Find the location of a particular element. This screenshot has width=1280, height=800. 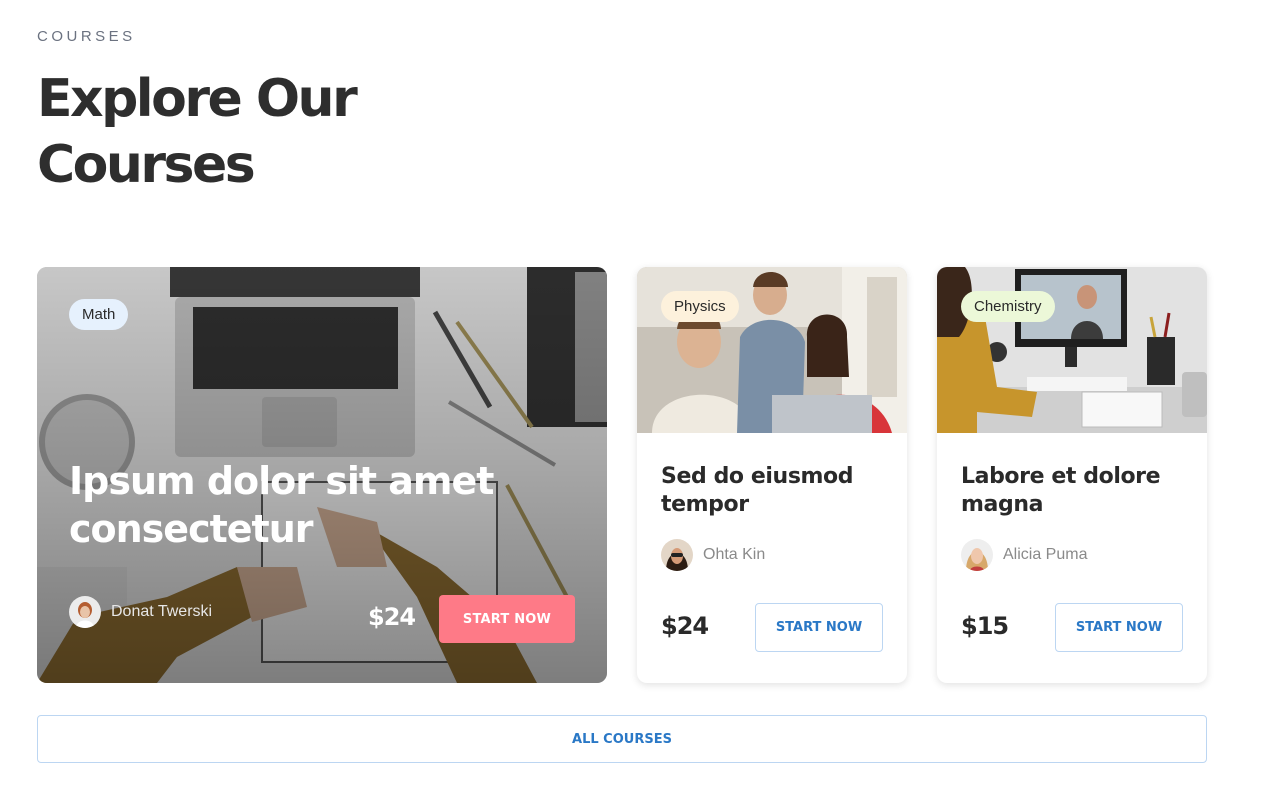

author-name: Ohta Kin is located at coordinates (734, 554).